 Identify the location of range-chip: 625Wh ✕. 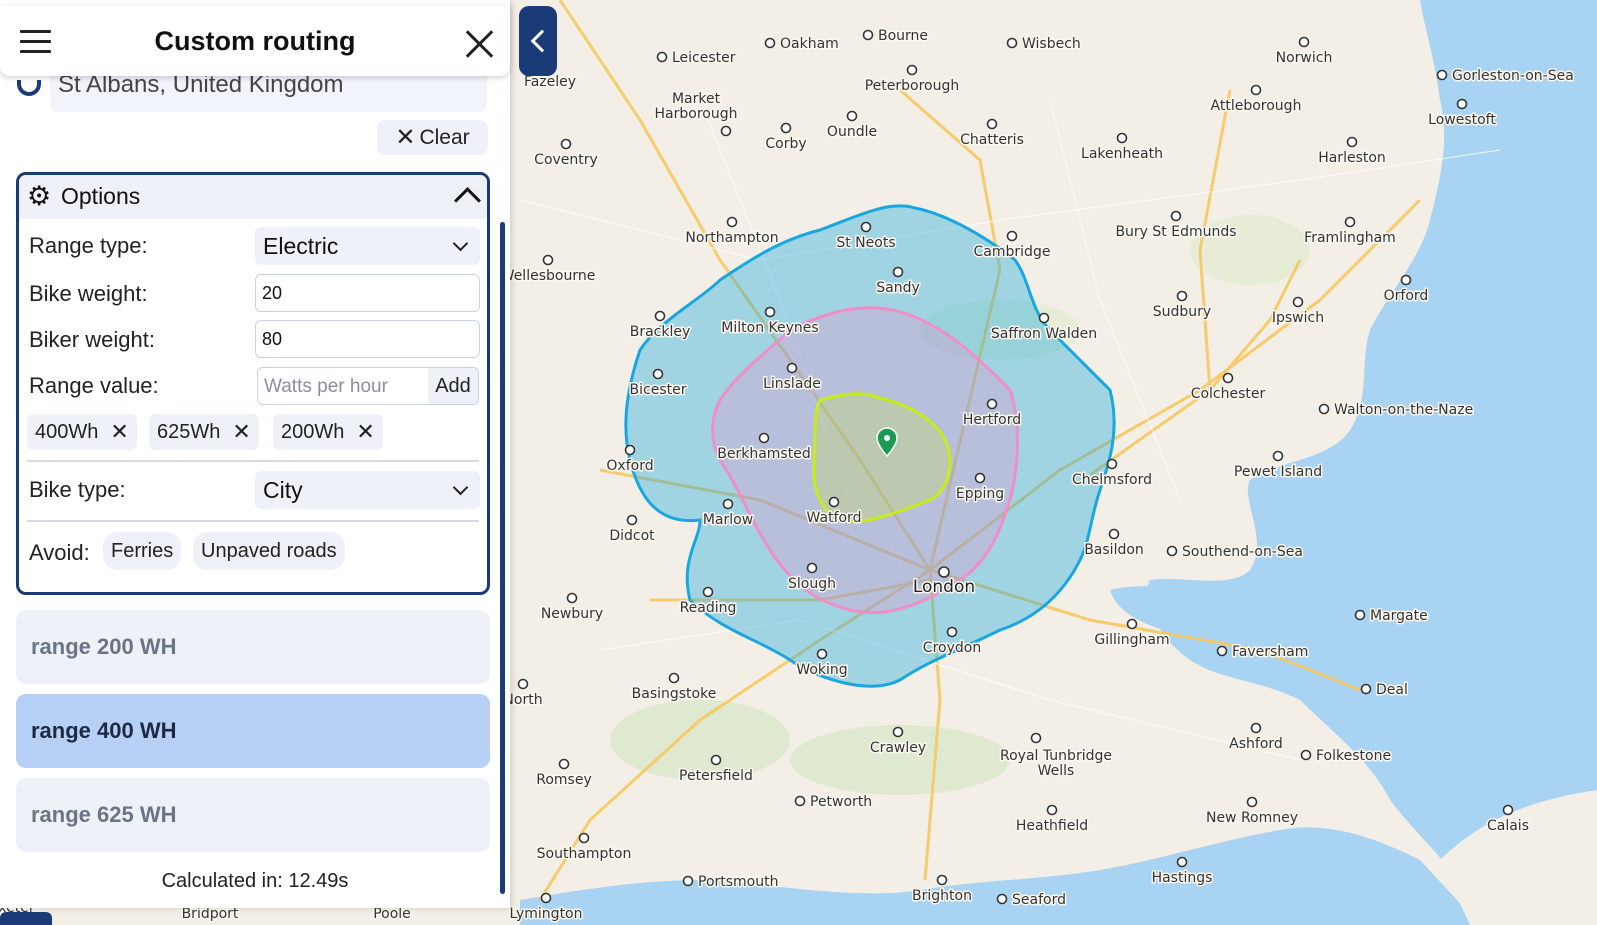
(204, 432).